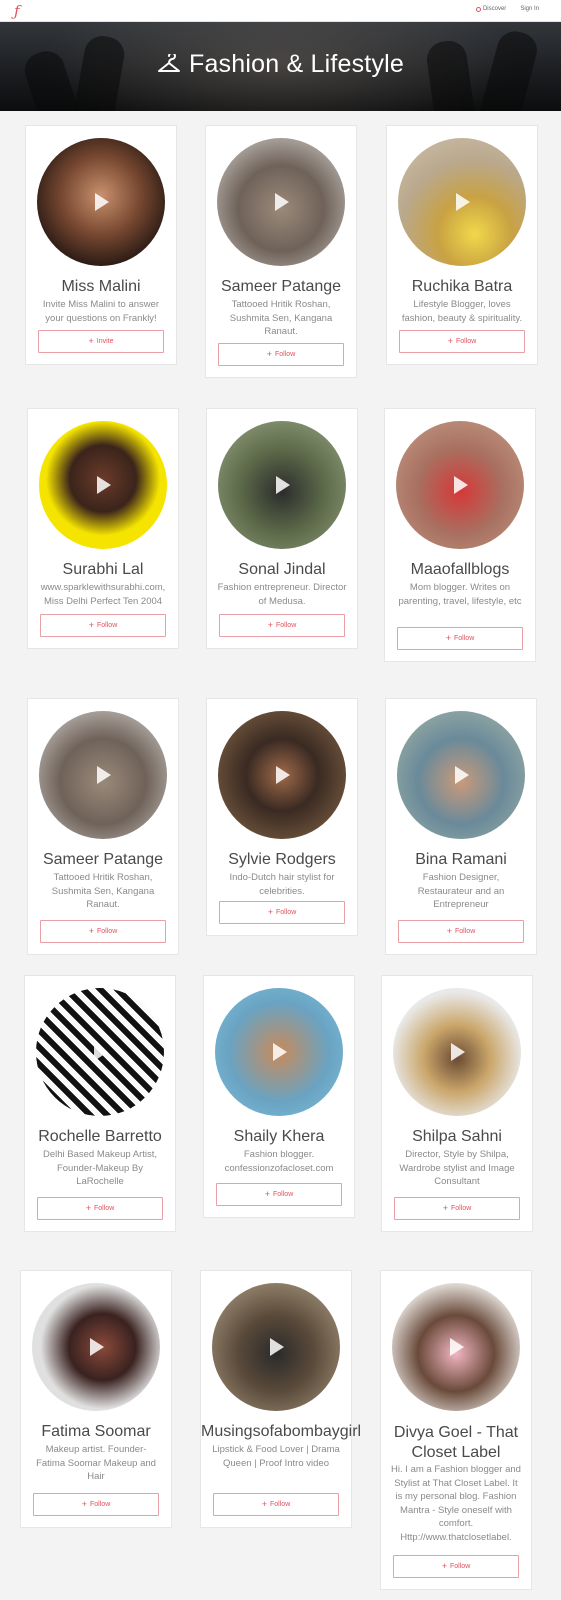  I want to click on profile-name: Sylvie Rodgers, so click(282, 860).